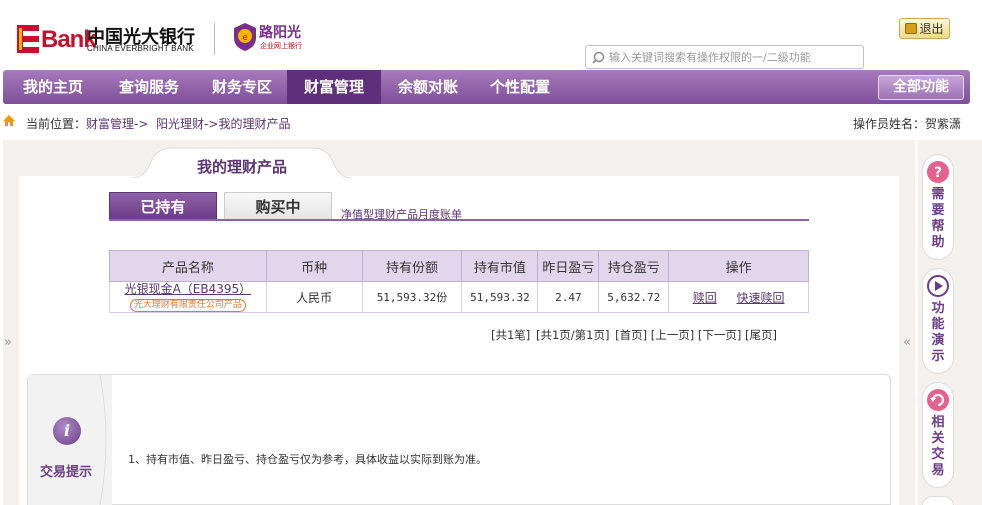  I want to click on search-input, so click(729, 57).